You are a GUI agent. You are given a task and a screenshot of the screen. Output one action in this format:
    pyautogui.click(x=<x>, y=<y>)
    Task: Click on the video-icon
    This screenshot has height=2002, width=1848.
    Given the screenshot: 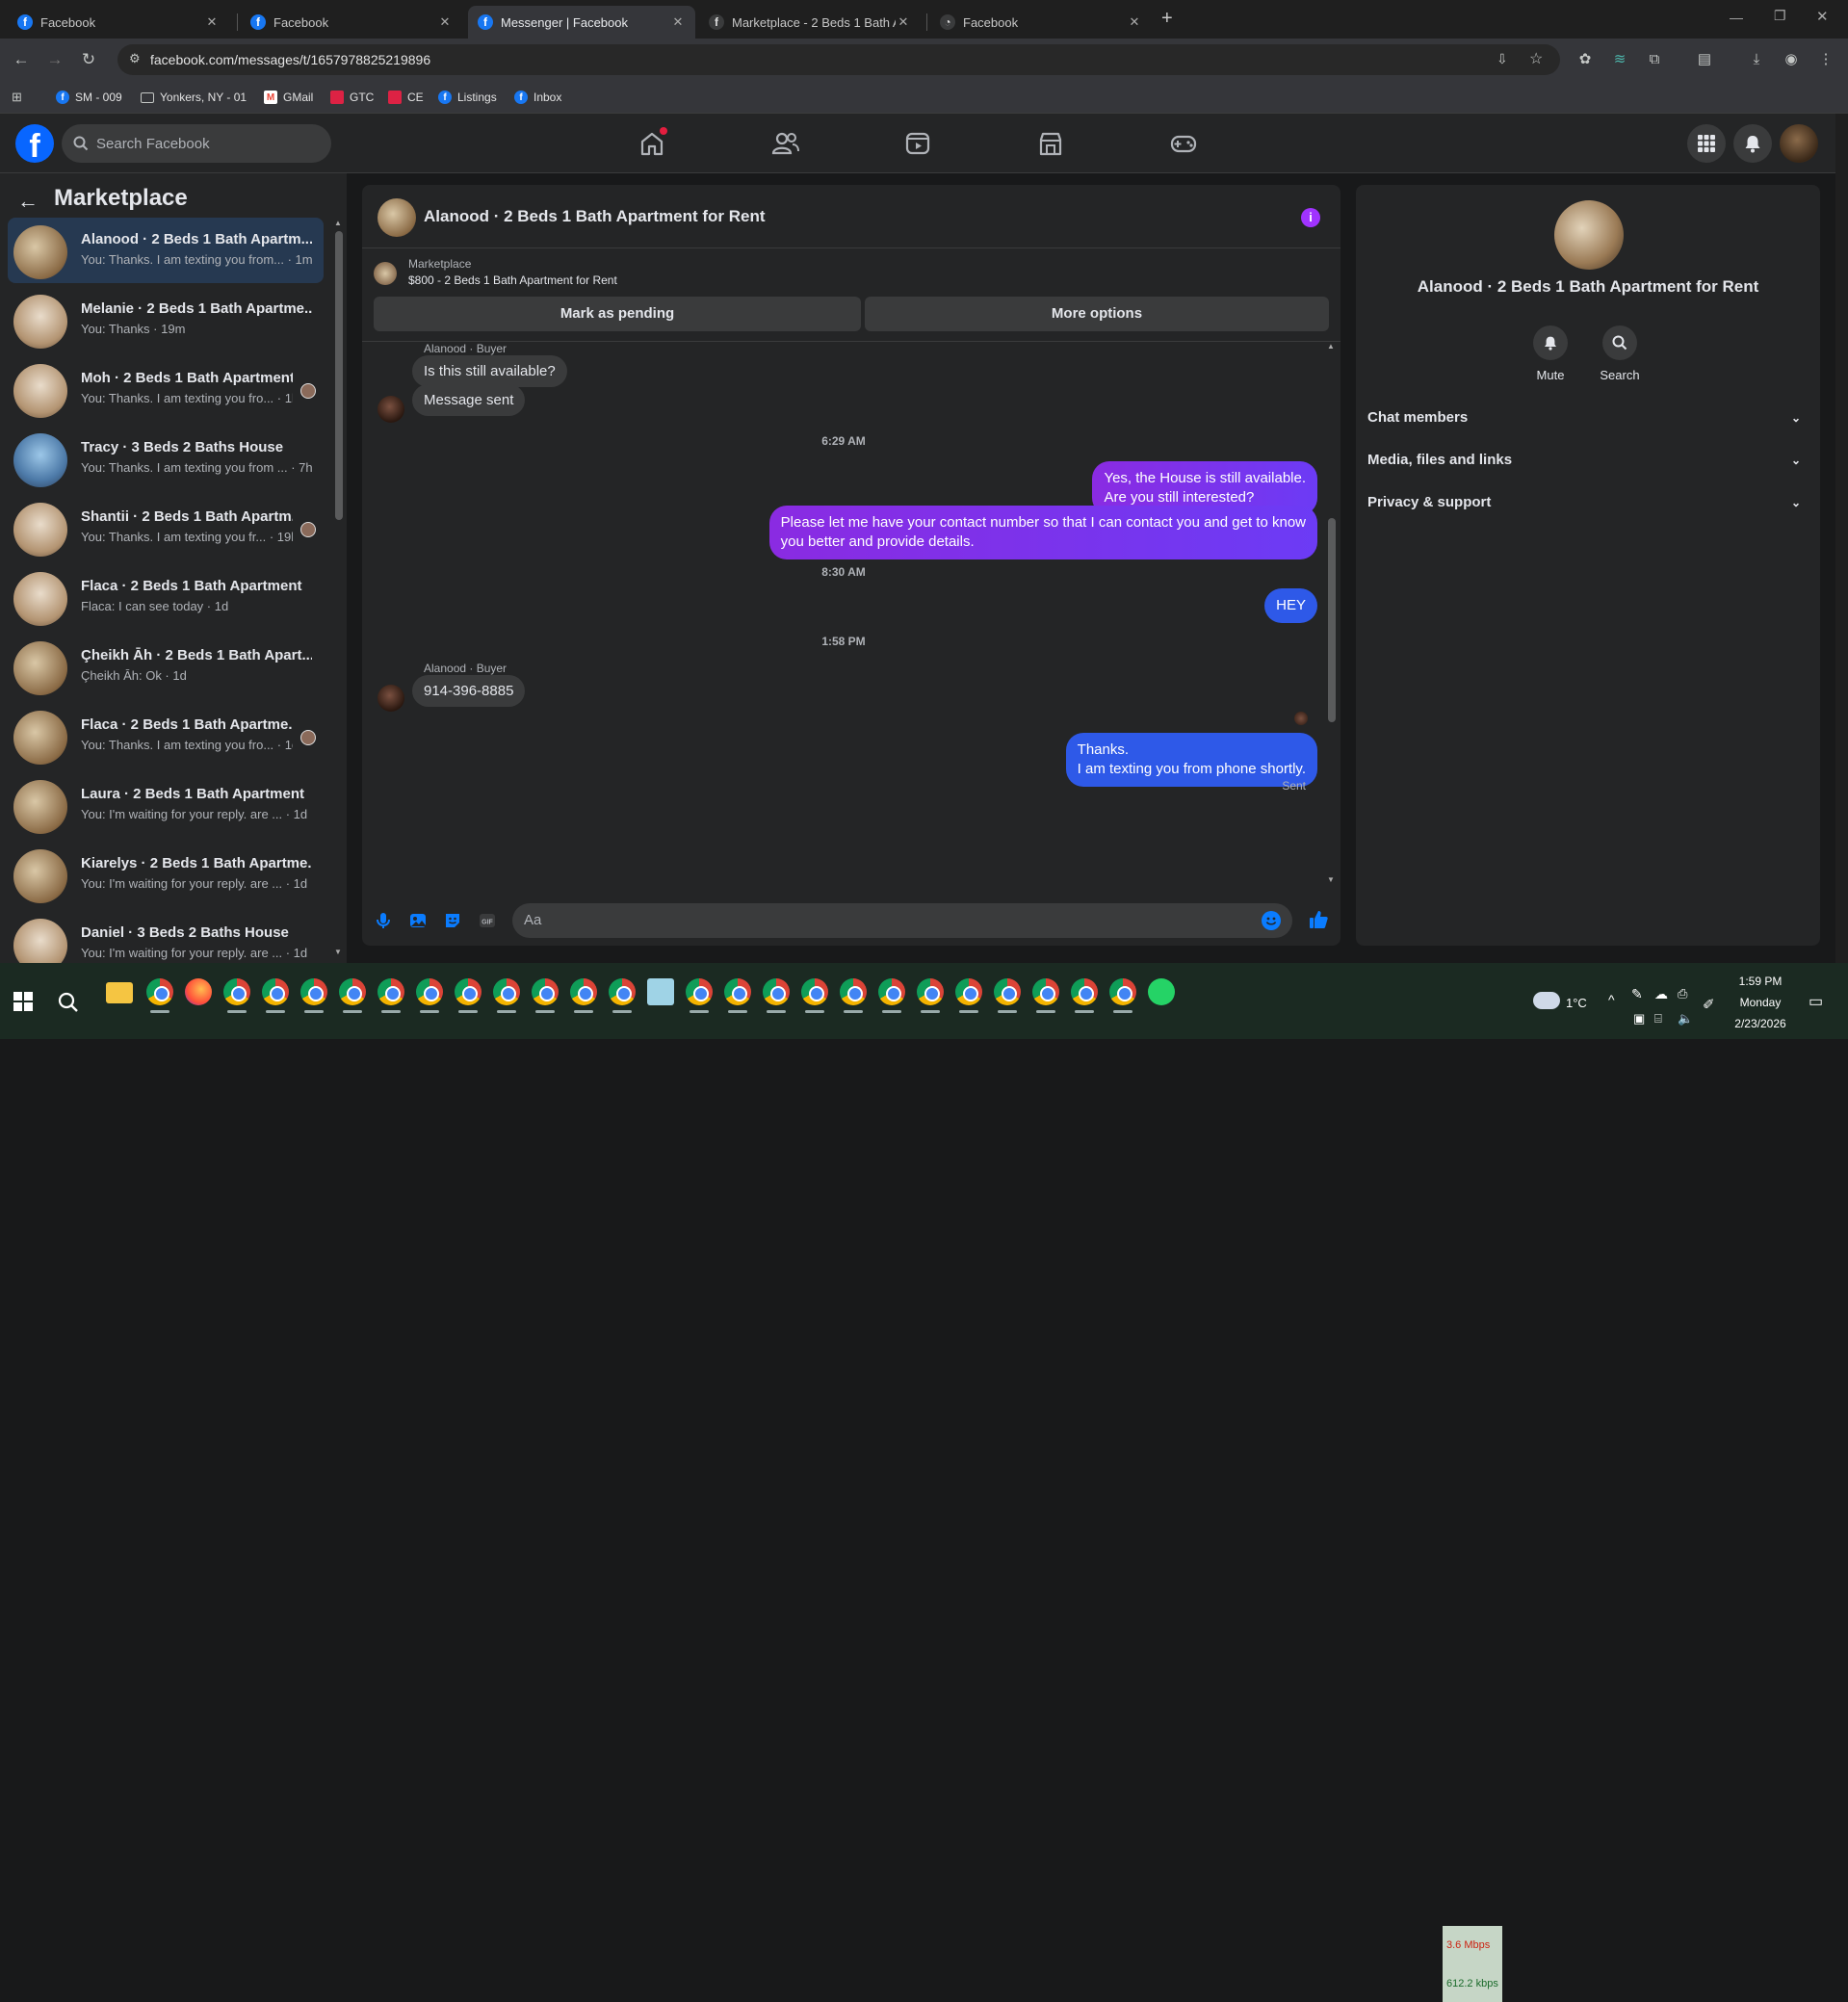 What is the action you would take?
    pyautogui.click(x=918, y=143)
    